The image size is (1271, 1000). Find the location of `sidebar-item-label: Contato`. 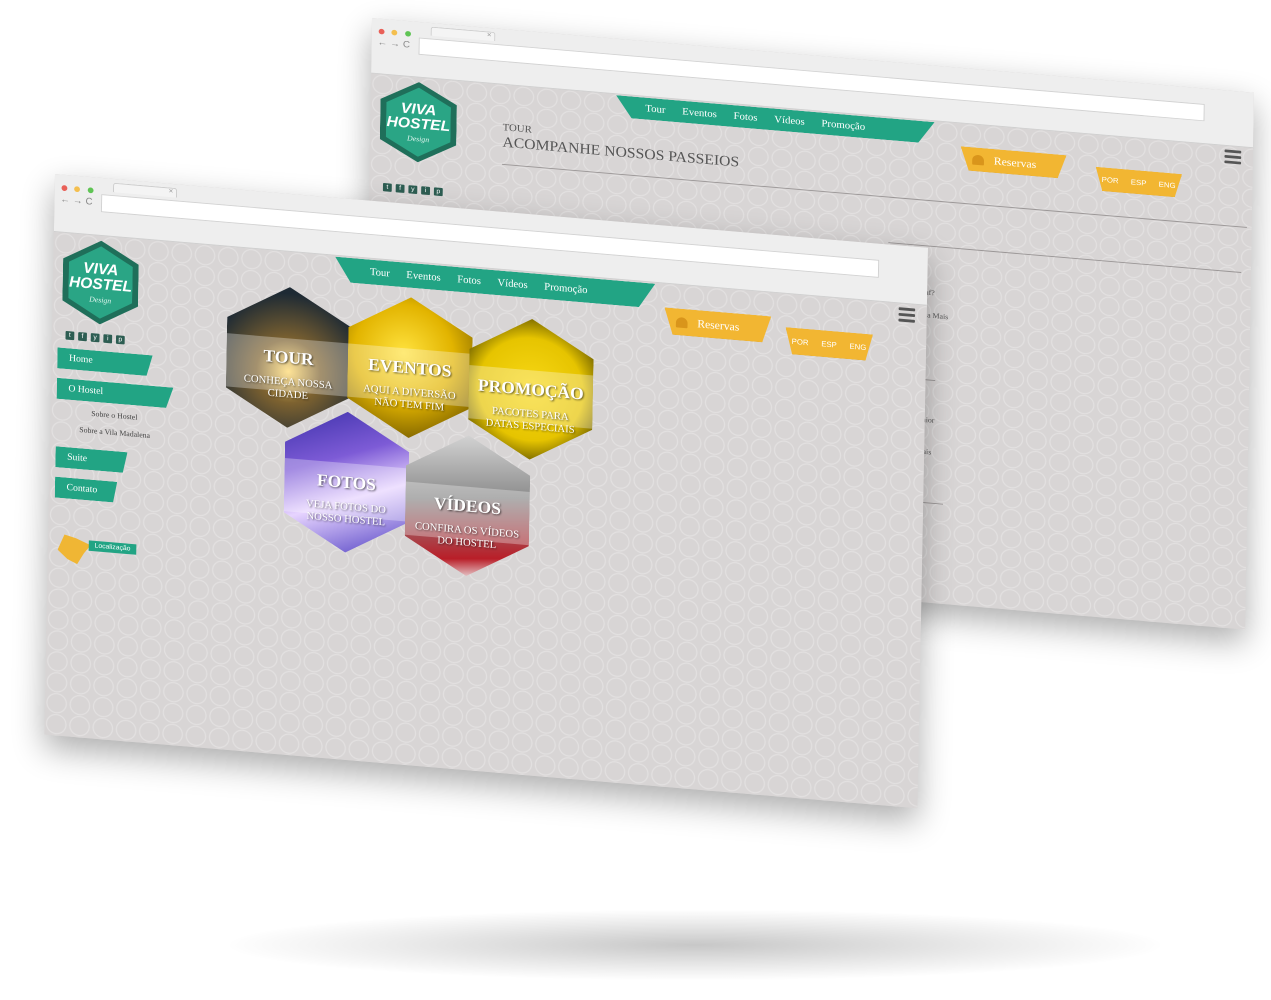

sidebar-item-label: Contato is located at coordinates (82, 489).